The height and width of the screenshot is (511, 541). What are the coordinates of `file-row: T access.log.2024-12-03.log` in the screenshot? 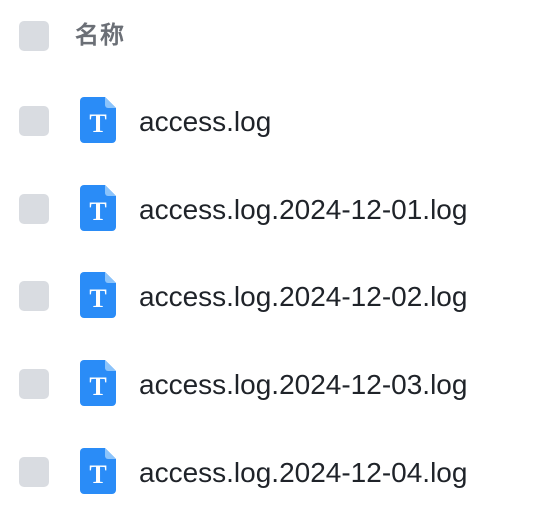 It's located at (270, 385).